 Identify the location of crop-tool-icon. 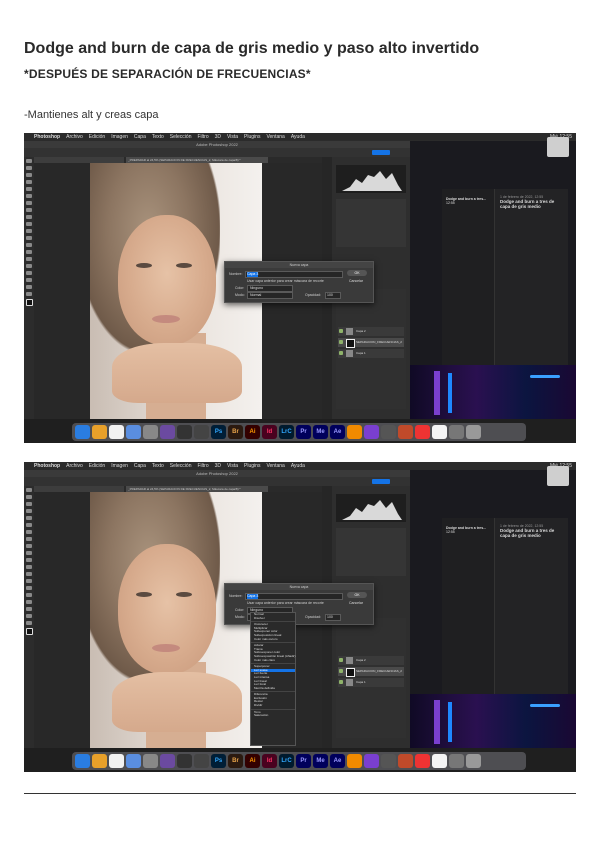
(29, 518).